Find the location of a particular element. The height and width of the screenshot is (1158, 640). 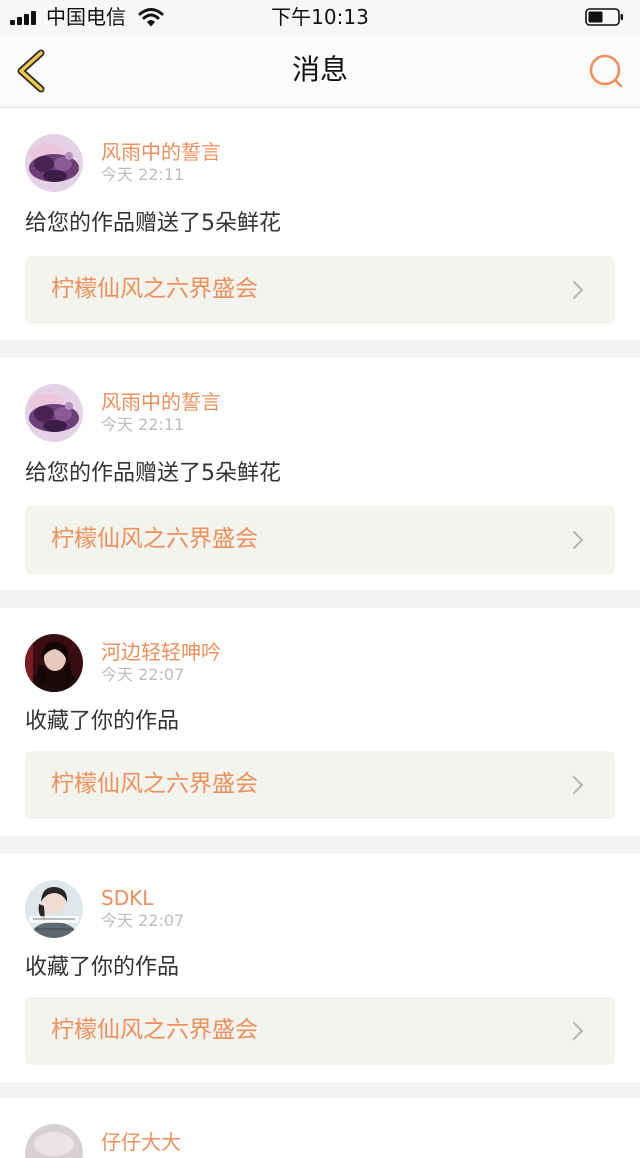

status-bar: 中国电信 下午10:13 is located at coordinates (320, 17).